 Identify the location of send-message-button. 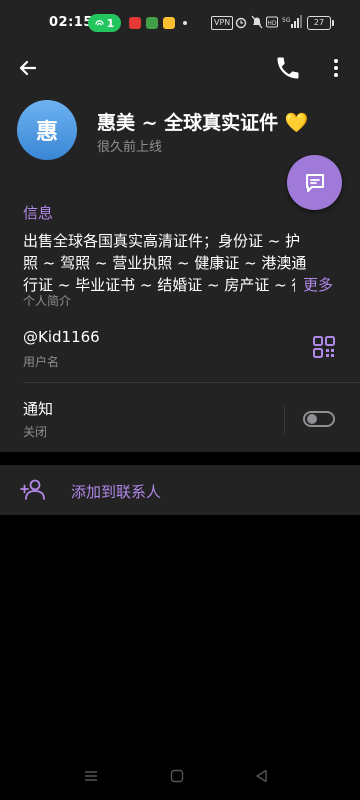
(314, 182).